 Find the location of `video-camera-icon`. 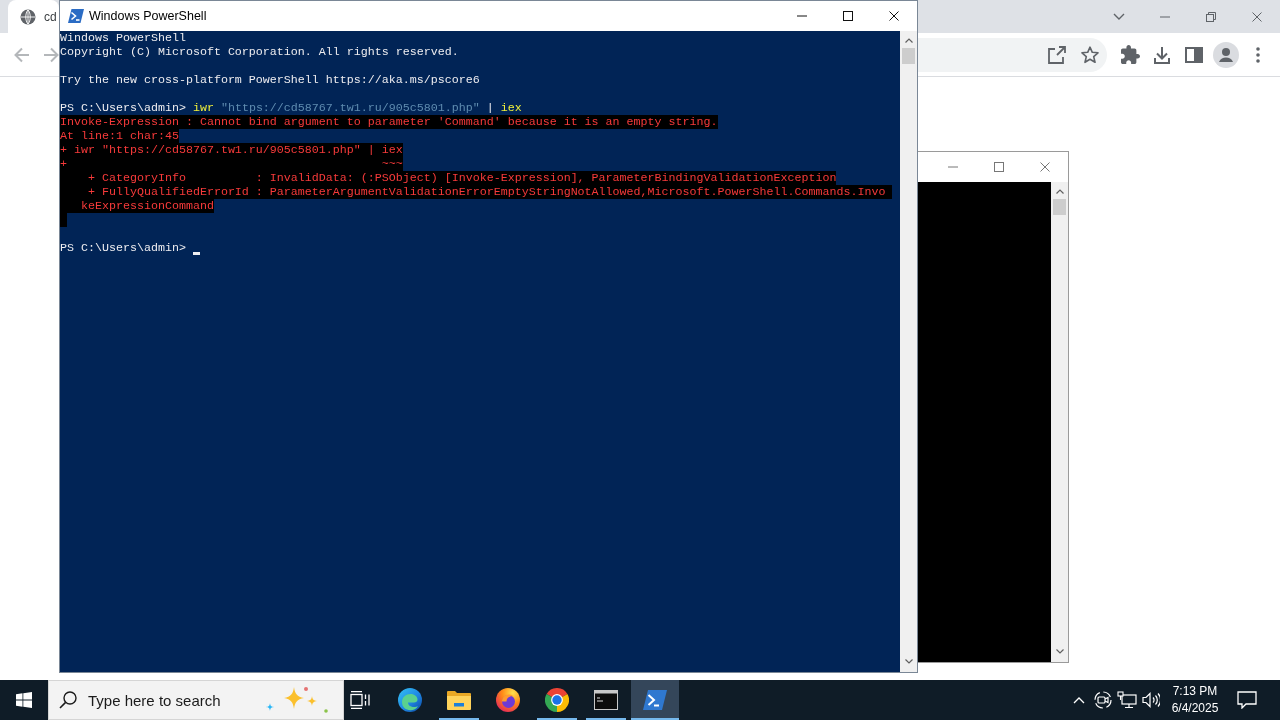

video-camera-icon is located at coordinates (1103, 700).